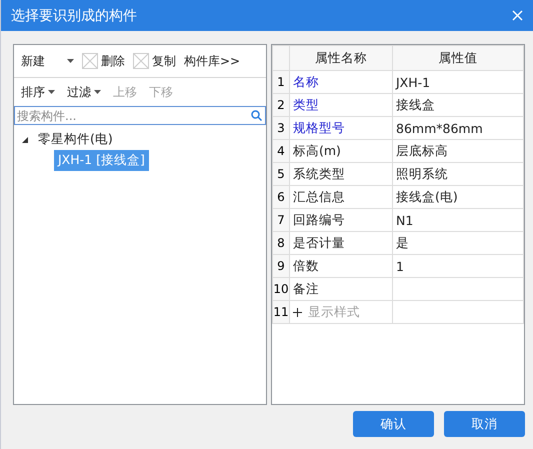 This screenshot has width=533, height=449. What do you see at coordinates (281, 82) in the screenshot?
I see `row-number: 1` at bounding box center [281, 82].